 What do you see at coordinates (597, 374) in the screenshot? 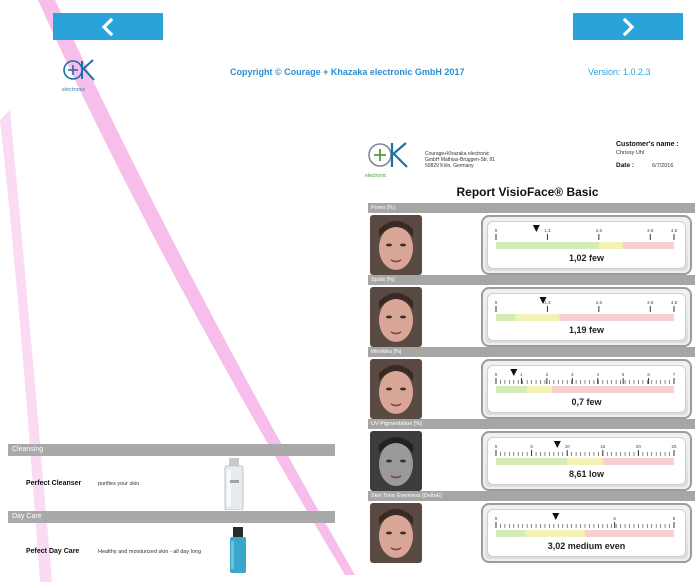
I see `tick-label: 4` at bounding box center [597, 374].